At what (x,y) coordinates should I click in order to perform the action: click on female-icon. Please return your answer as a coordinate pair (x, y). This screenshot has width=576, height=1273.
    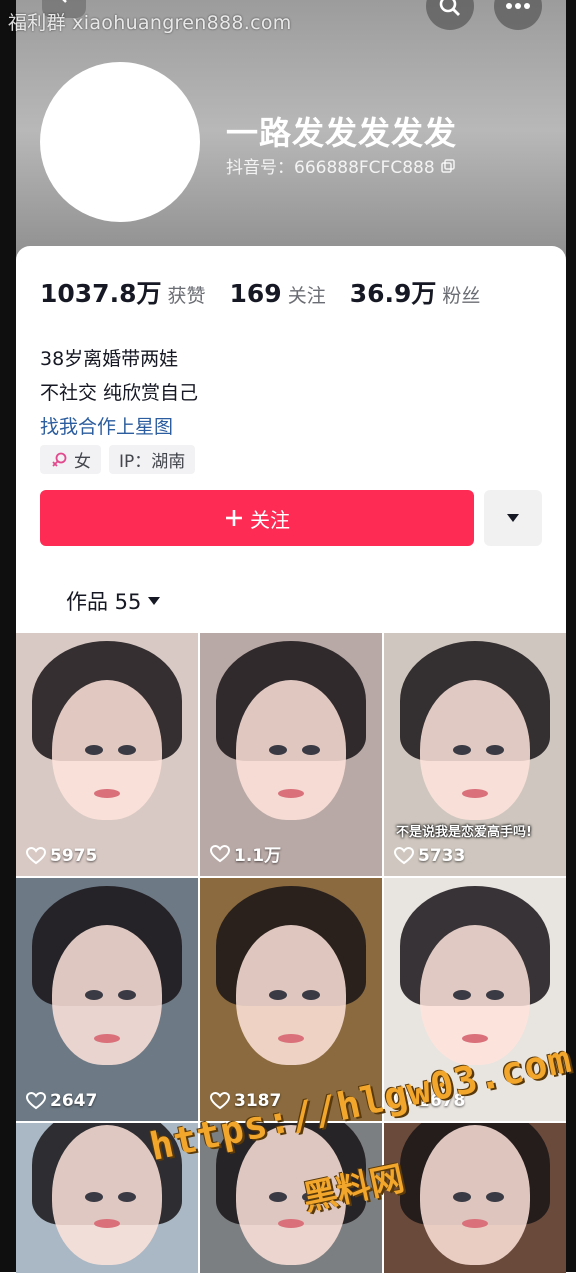
    Looking at the image, I should click on (59, 459).